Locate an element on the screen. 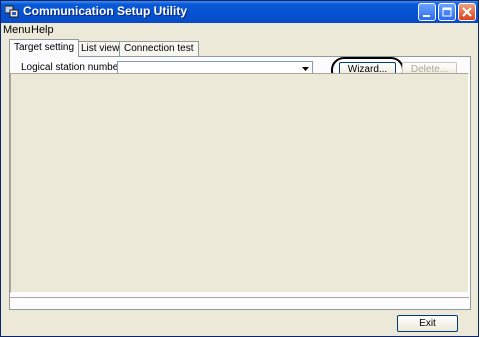 The width and height of the screenshot is (483, 337). maximize-button is located at coordinates (447, 12).